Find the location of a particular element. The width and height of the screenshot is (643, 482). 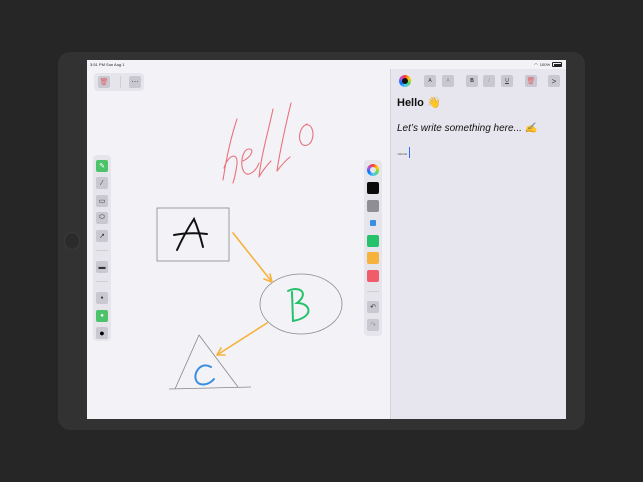

arrow-icon: ↗ is located at coordinates (102, 236).